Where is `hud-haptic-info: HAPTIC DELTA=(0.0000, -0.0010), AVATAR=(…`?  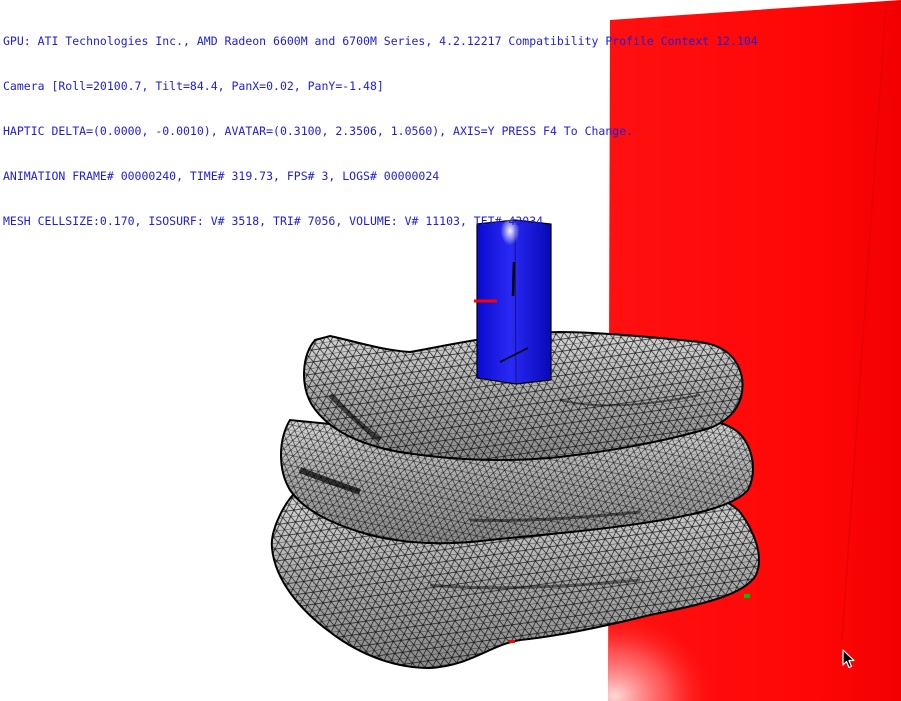
hud-haptic-info: HAPTIC DELTA=(0.0000, -0.0010), AVATAR=(… is located at coordinates (318, 131).